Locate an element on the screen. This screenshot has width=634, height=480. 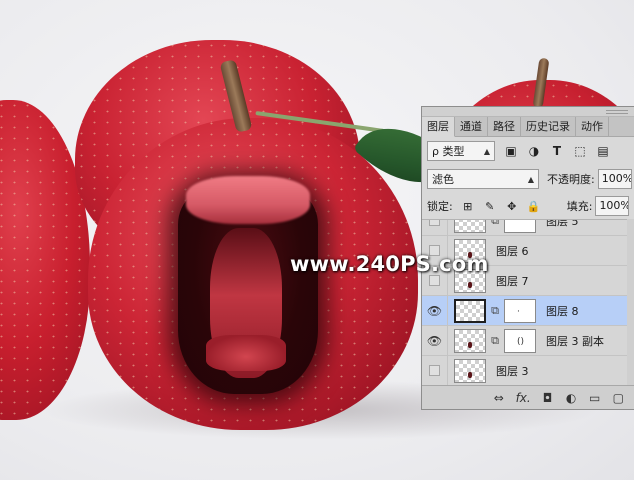
tab-history: 历史记录 is located at coordinates (548, 127).